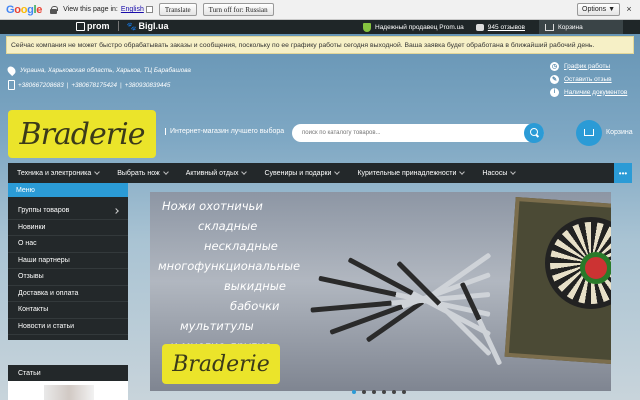 This screenshot has height=400, width=640. I want to click on search-button, so click(534, 133).